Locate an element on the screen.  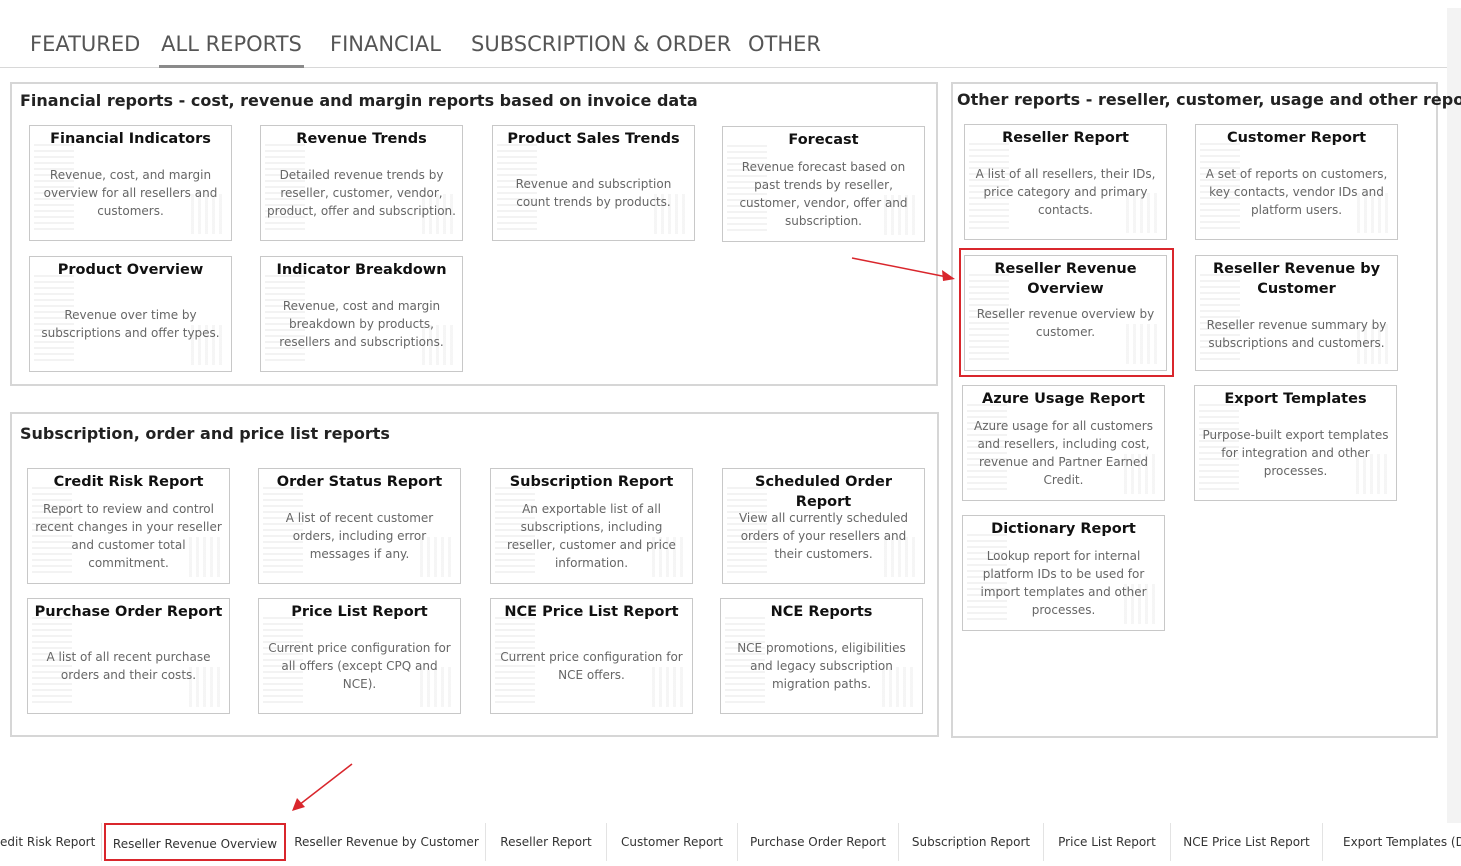
card-title: Forecast is located at coordinates (823, 140).